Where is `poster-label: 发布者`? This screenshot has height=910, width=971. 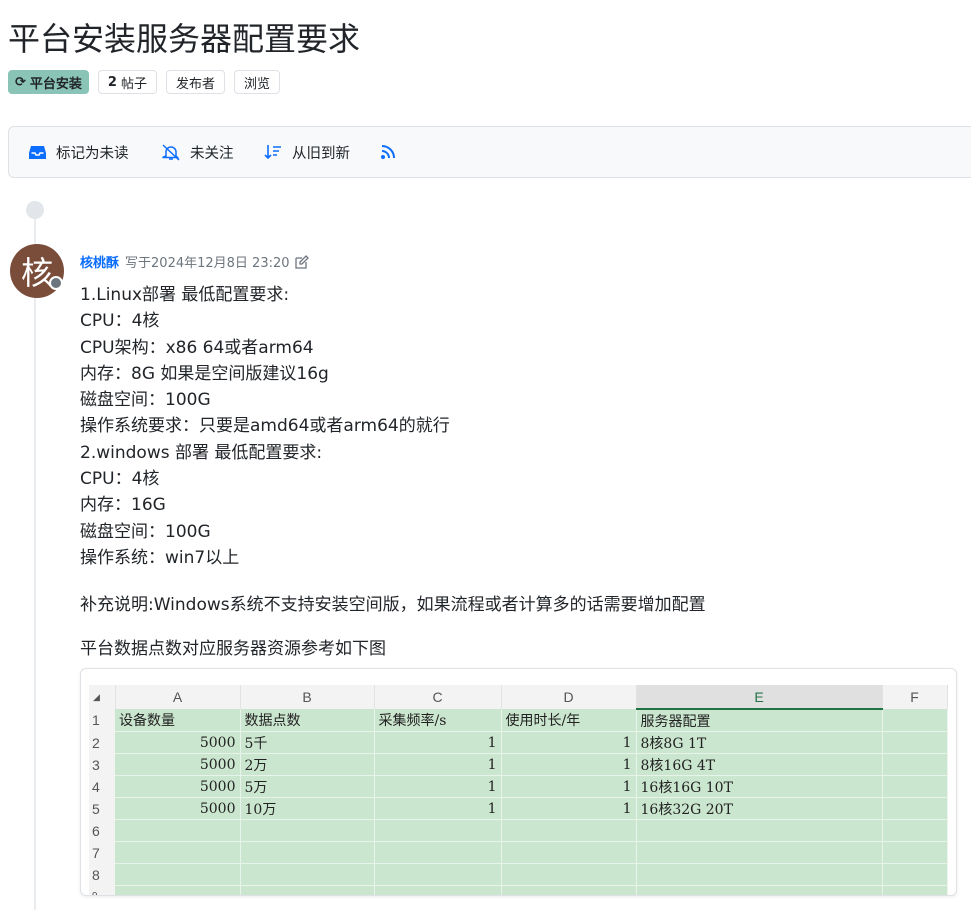
poster-label: 发布者 is located at coordinates (195, 84).